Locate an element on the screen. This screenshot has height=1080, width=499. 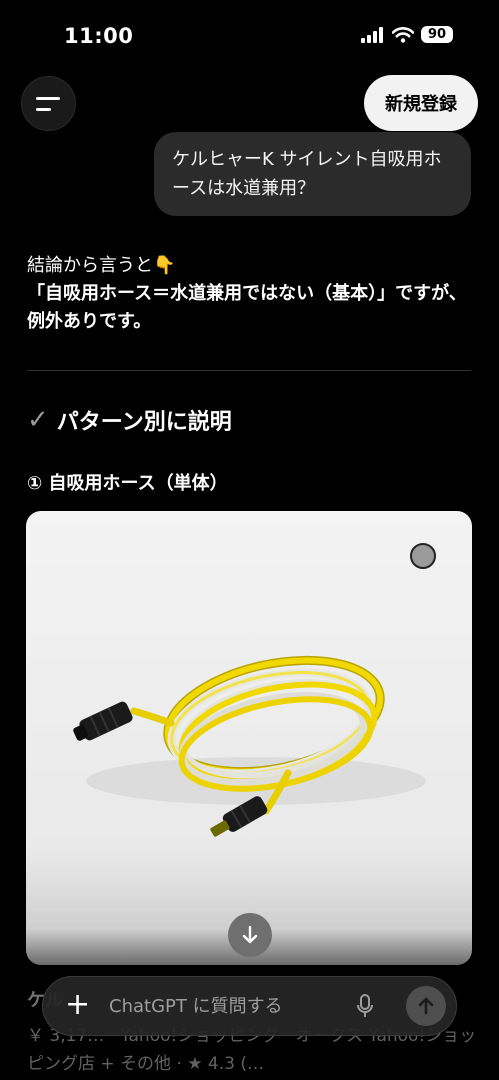
divider is located at coordinates (249, 370).